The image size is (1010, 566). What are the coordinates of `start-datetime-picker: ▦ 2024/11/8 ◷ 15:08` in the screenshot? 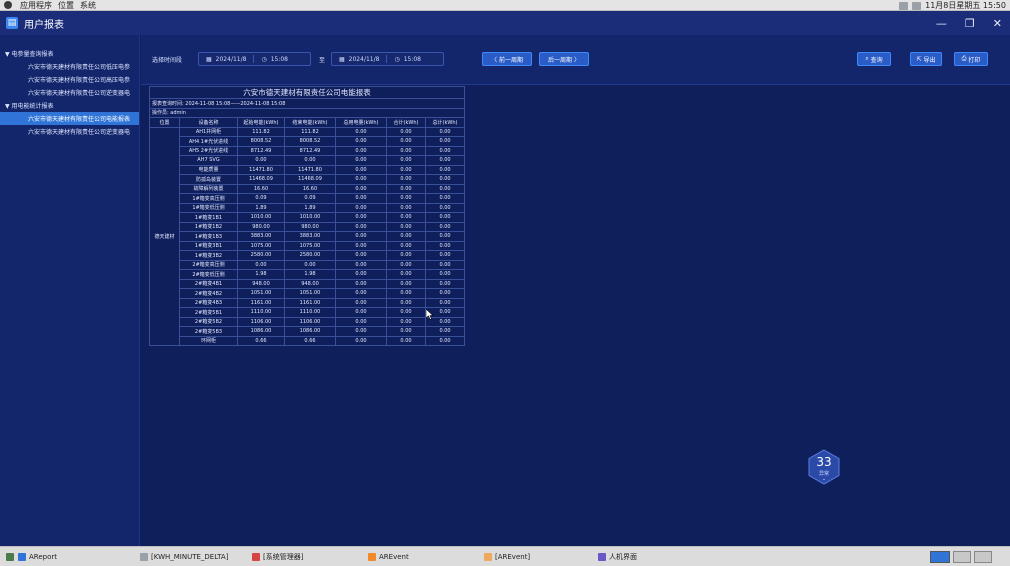 It's located at (254, 59).